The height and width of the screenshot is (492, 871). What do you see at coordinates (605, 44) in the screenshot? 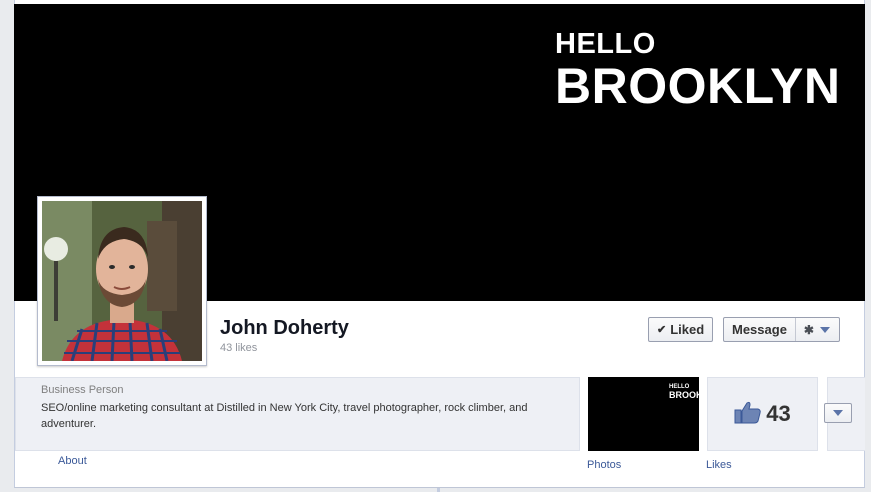
I see `cover-text-line1: HELLO` at bounding box center [605, 44].